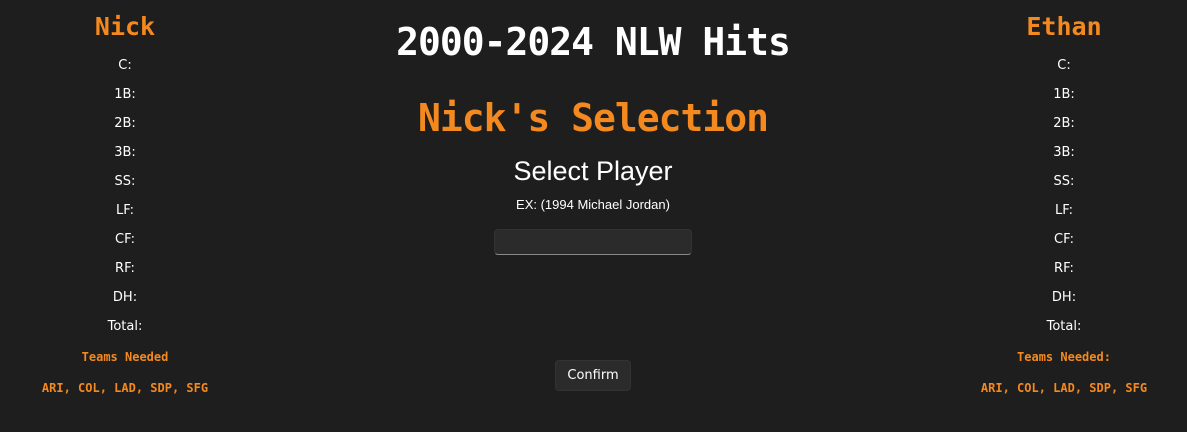 The width and height of the screenshot is (1187, 432). What do you see at coordinates (1064, 26) in the screenshot?
I see `right-player-name: Ethan` at bounding box center [1064, 26].